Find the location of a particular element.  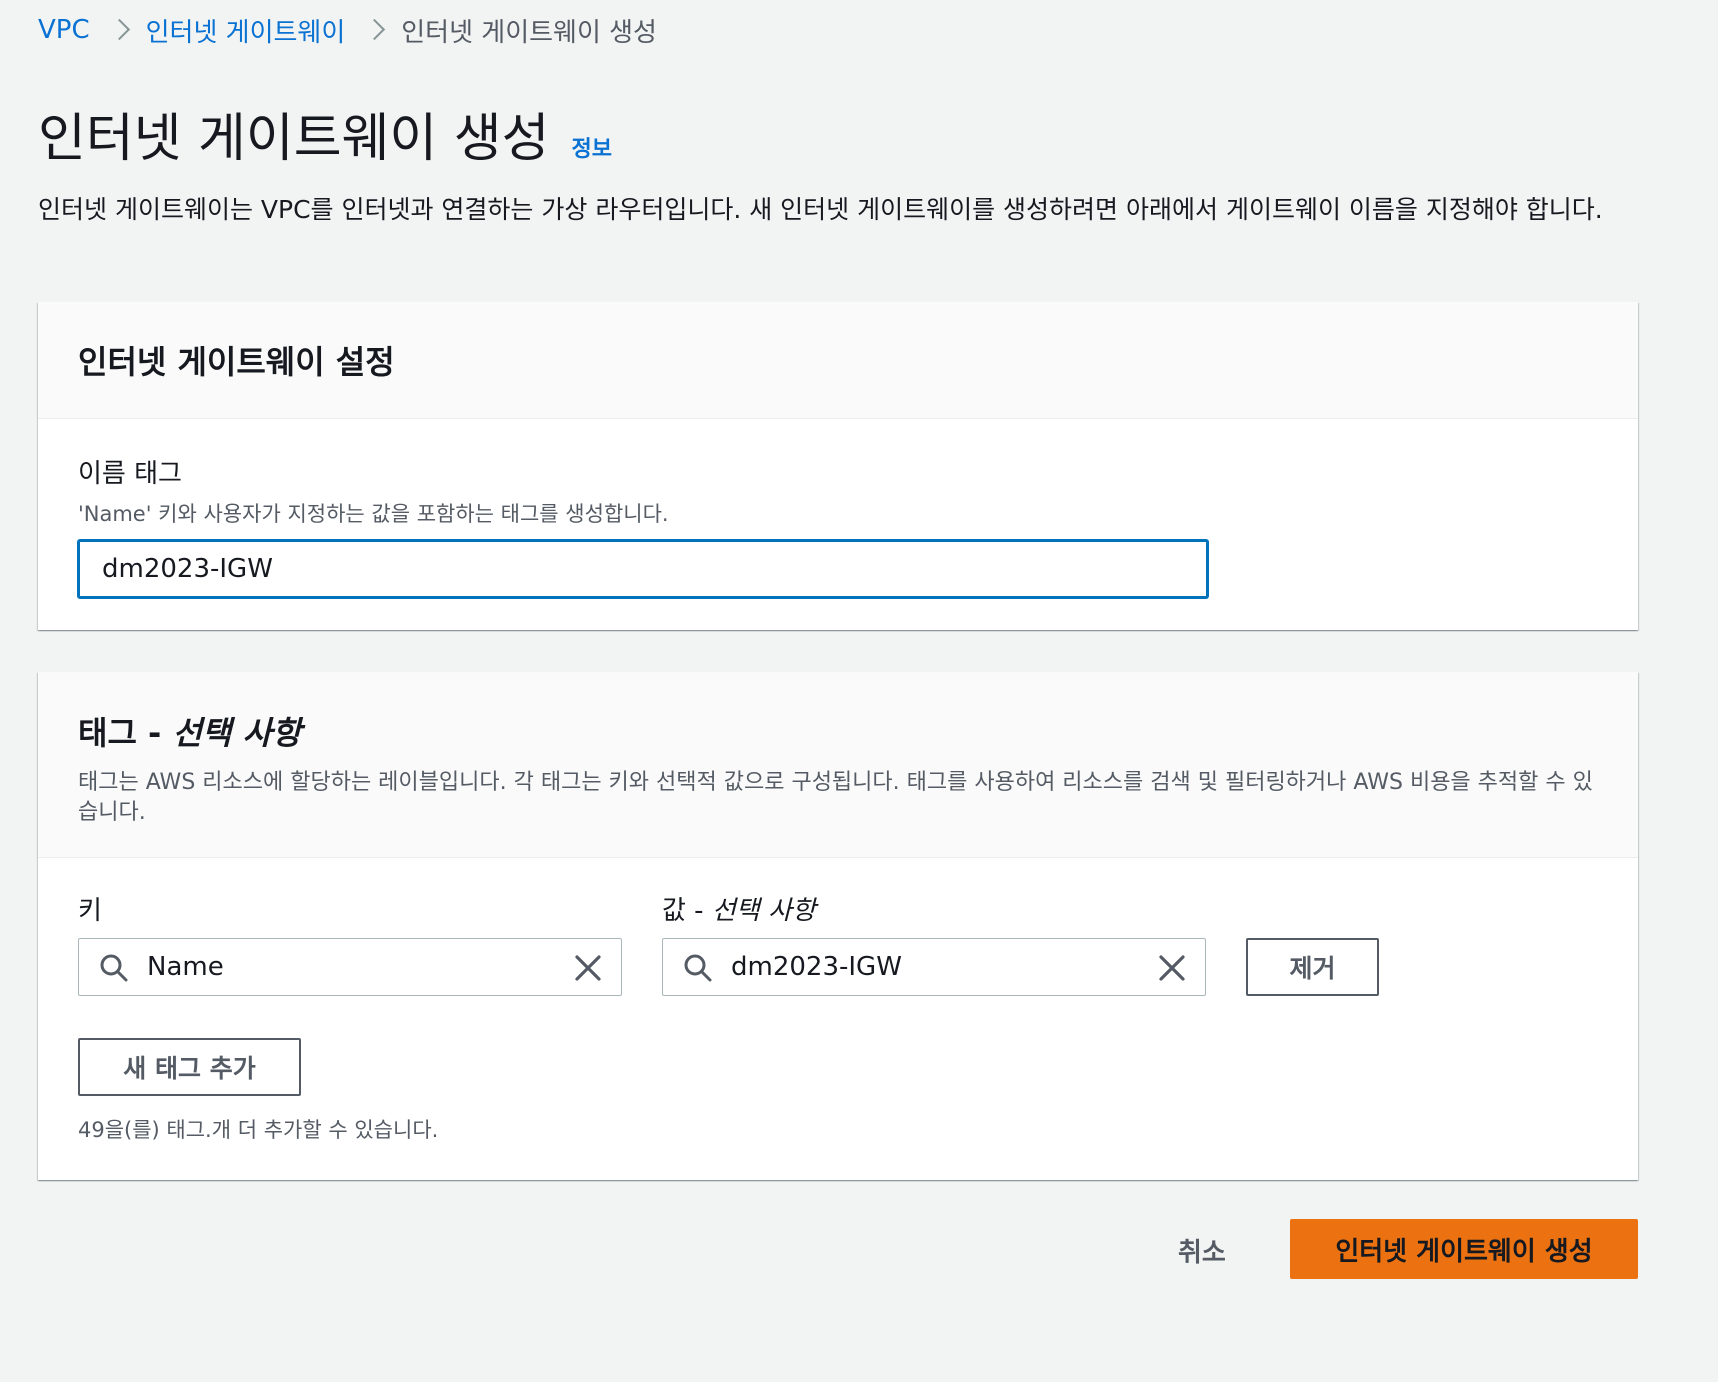

page-header: 인터넷 게이트웨이 생성 정보 is located at coordinates (325, 133).